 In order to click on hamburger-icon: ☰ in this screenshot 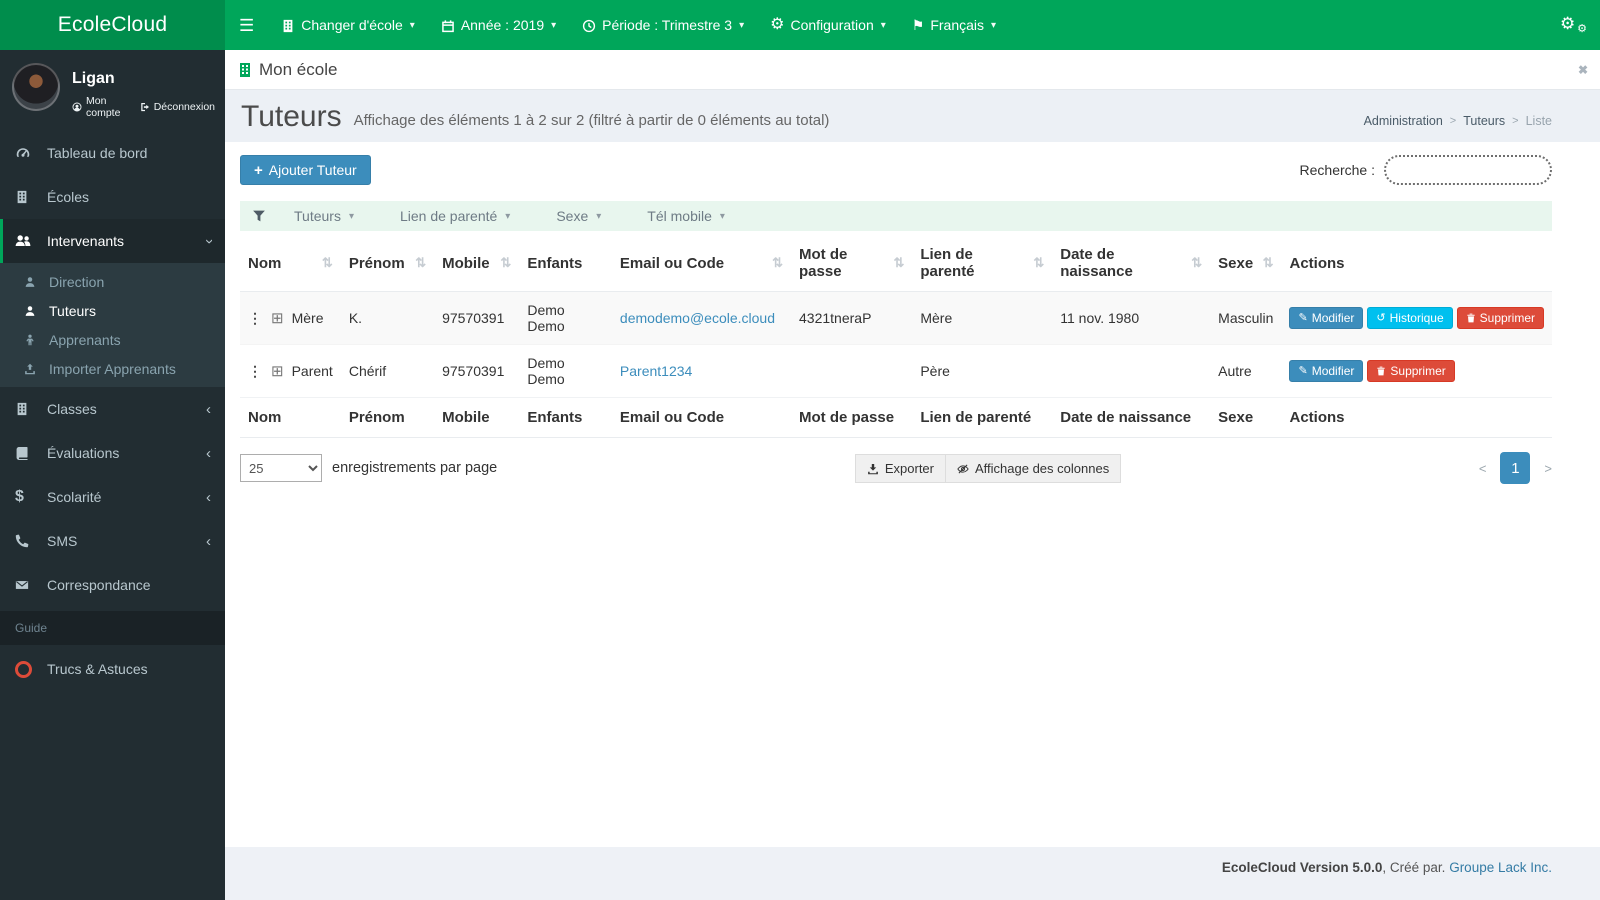, I will do `click(246, 25)`.